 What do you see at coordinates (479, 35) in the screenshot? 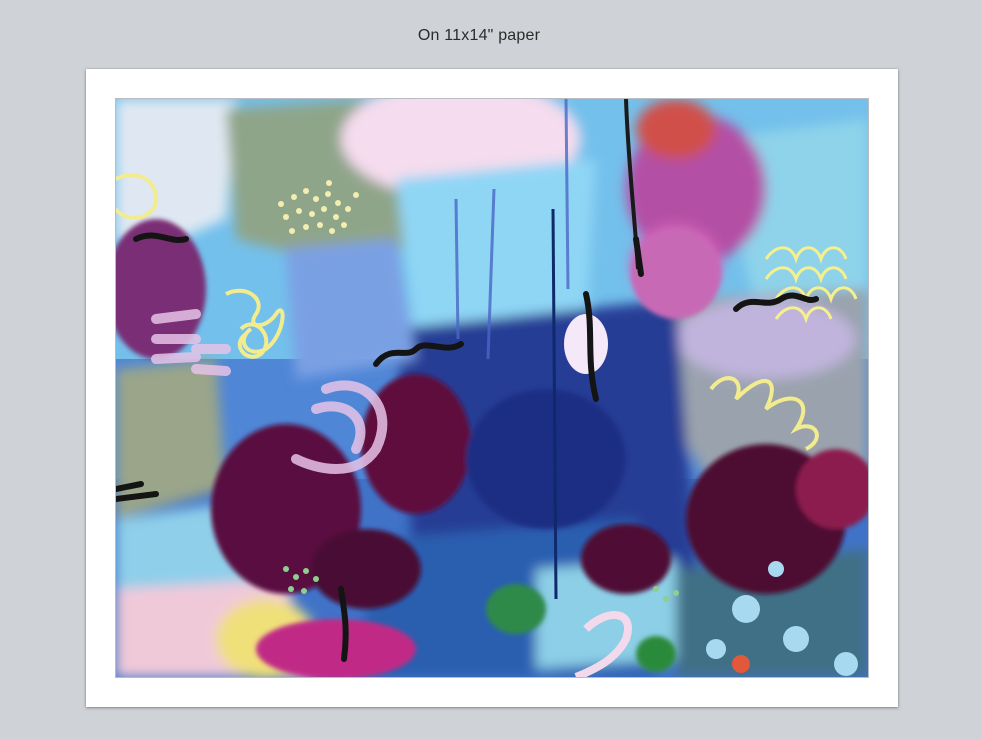
I see `artwork-caption: On 11x14" paper` at bounding box center [479, 35].